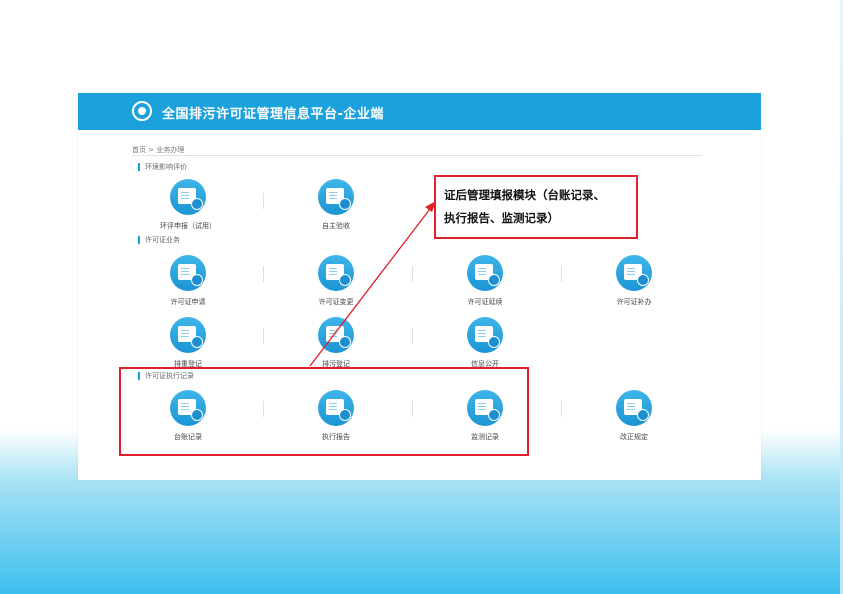  I want to click on pointer-arrow, so click(372, 284).